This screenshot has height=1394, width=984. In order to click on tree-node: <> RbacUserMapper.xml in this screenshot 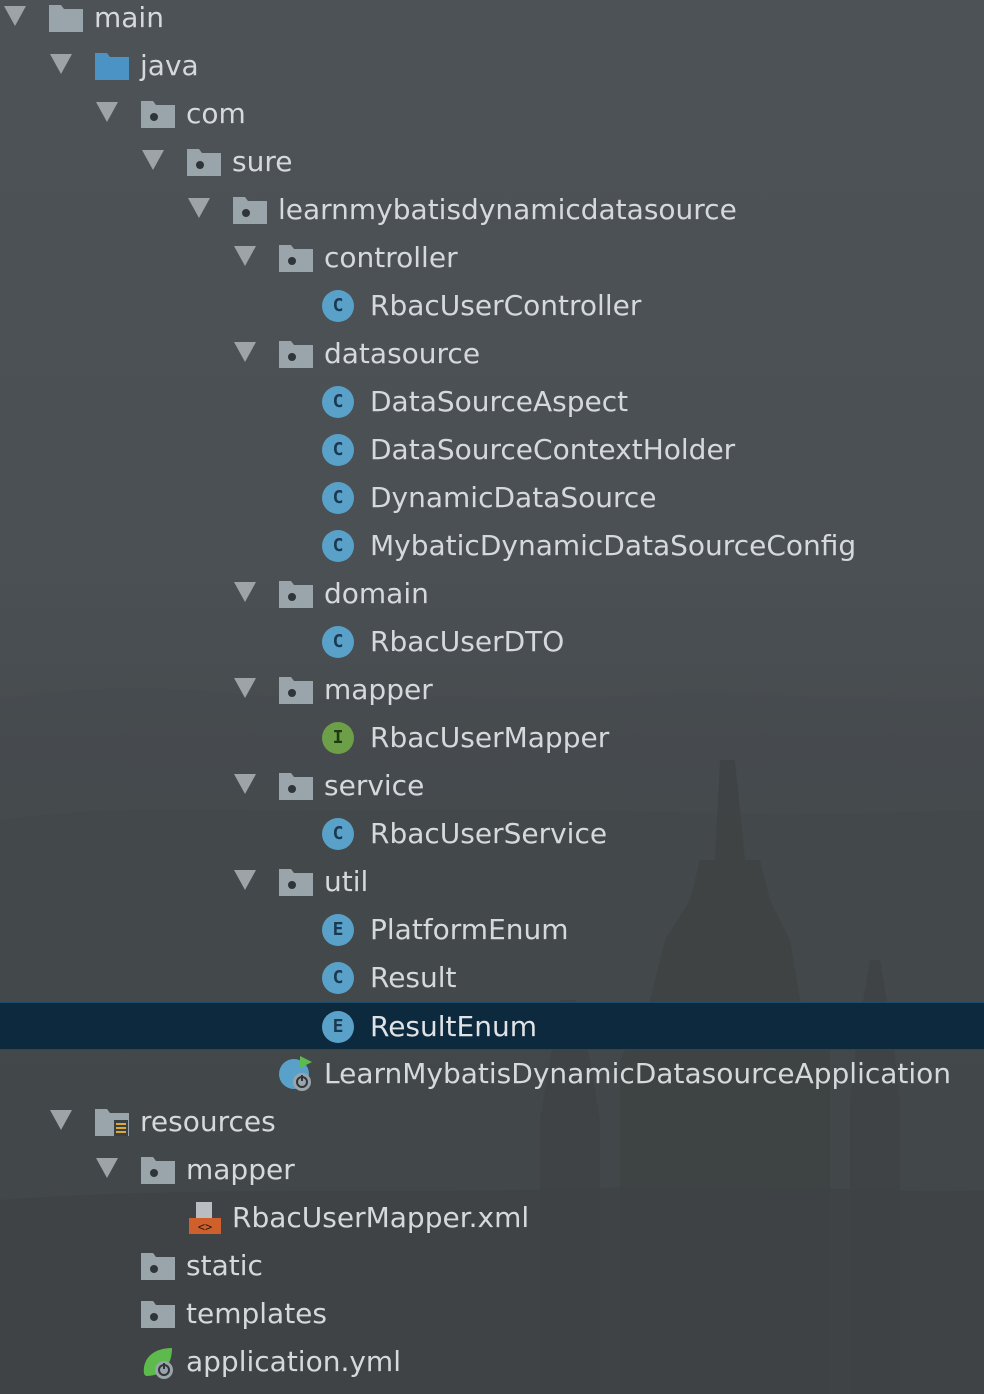, I will do `click(492, 1218)`.